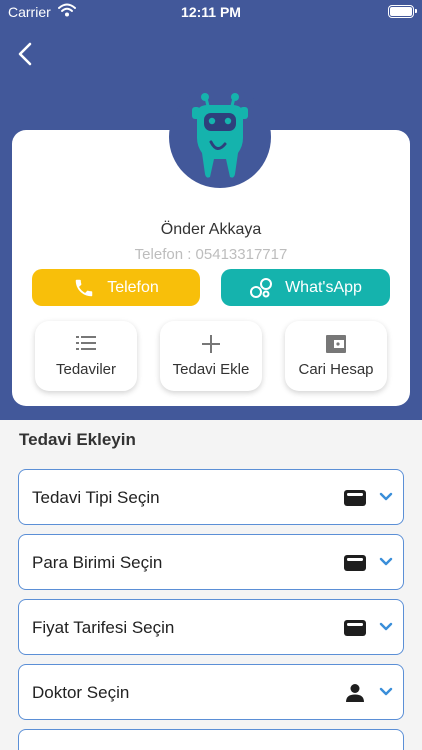  What do you see at coordinates (86, 369) in the screenshot?
I see `treatments-label: Tedaviler` at bounding box center [86, 369].